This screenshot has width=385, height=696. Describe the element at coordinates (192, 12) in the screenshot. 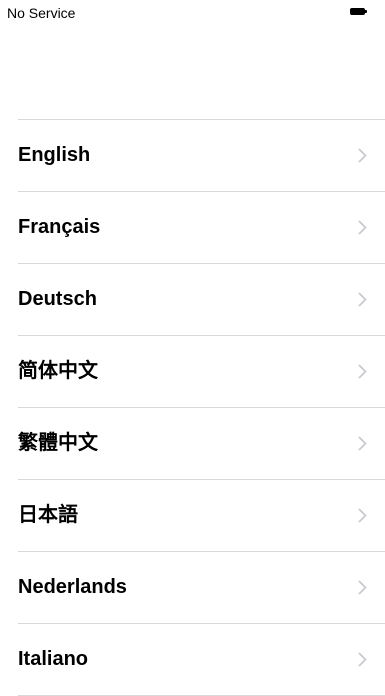

I see `status-bar: No Service` at that location.